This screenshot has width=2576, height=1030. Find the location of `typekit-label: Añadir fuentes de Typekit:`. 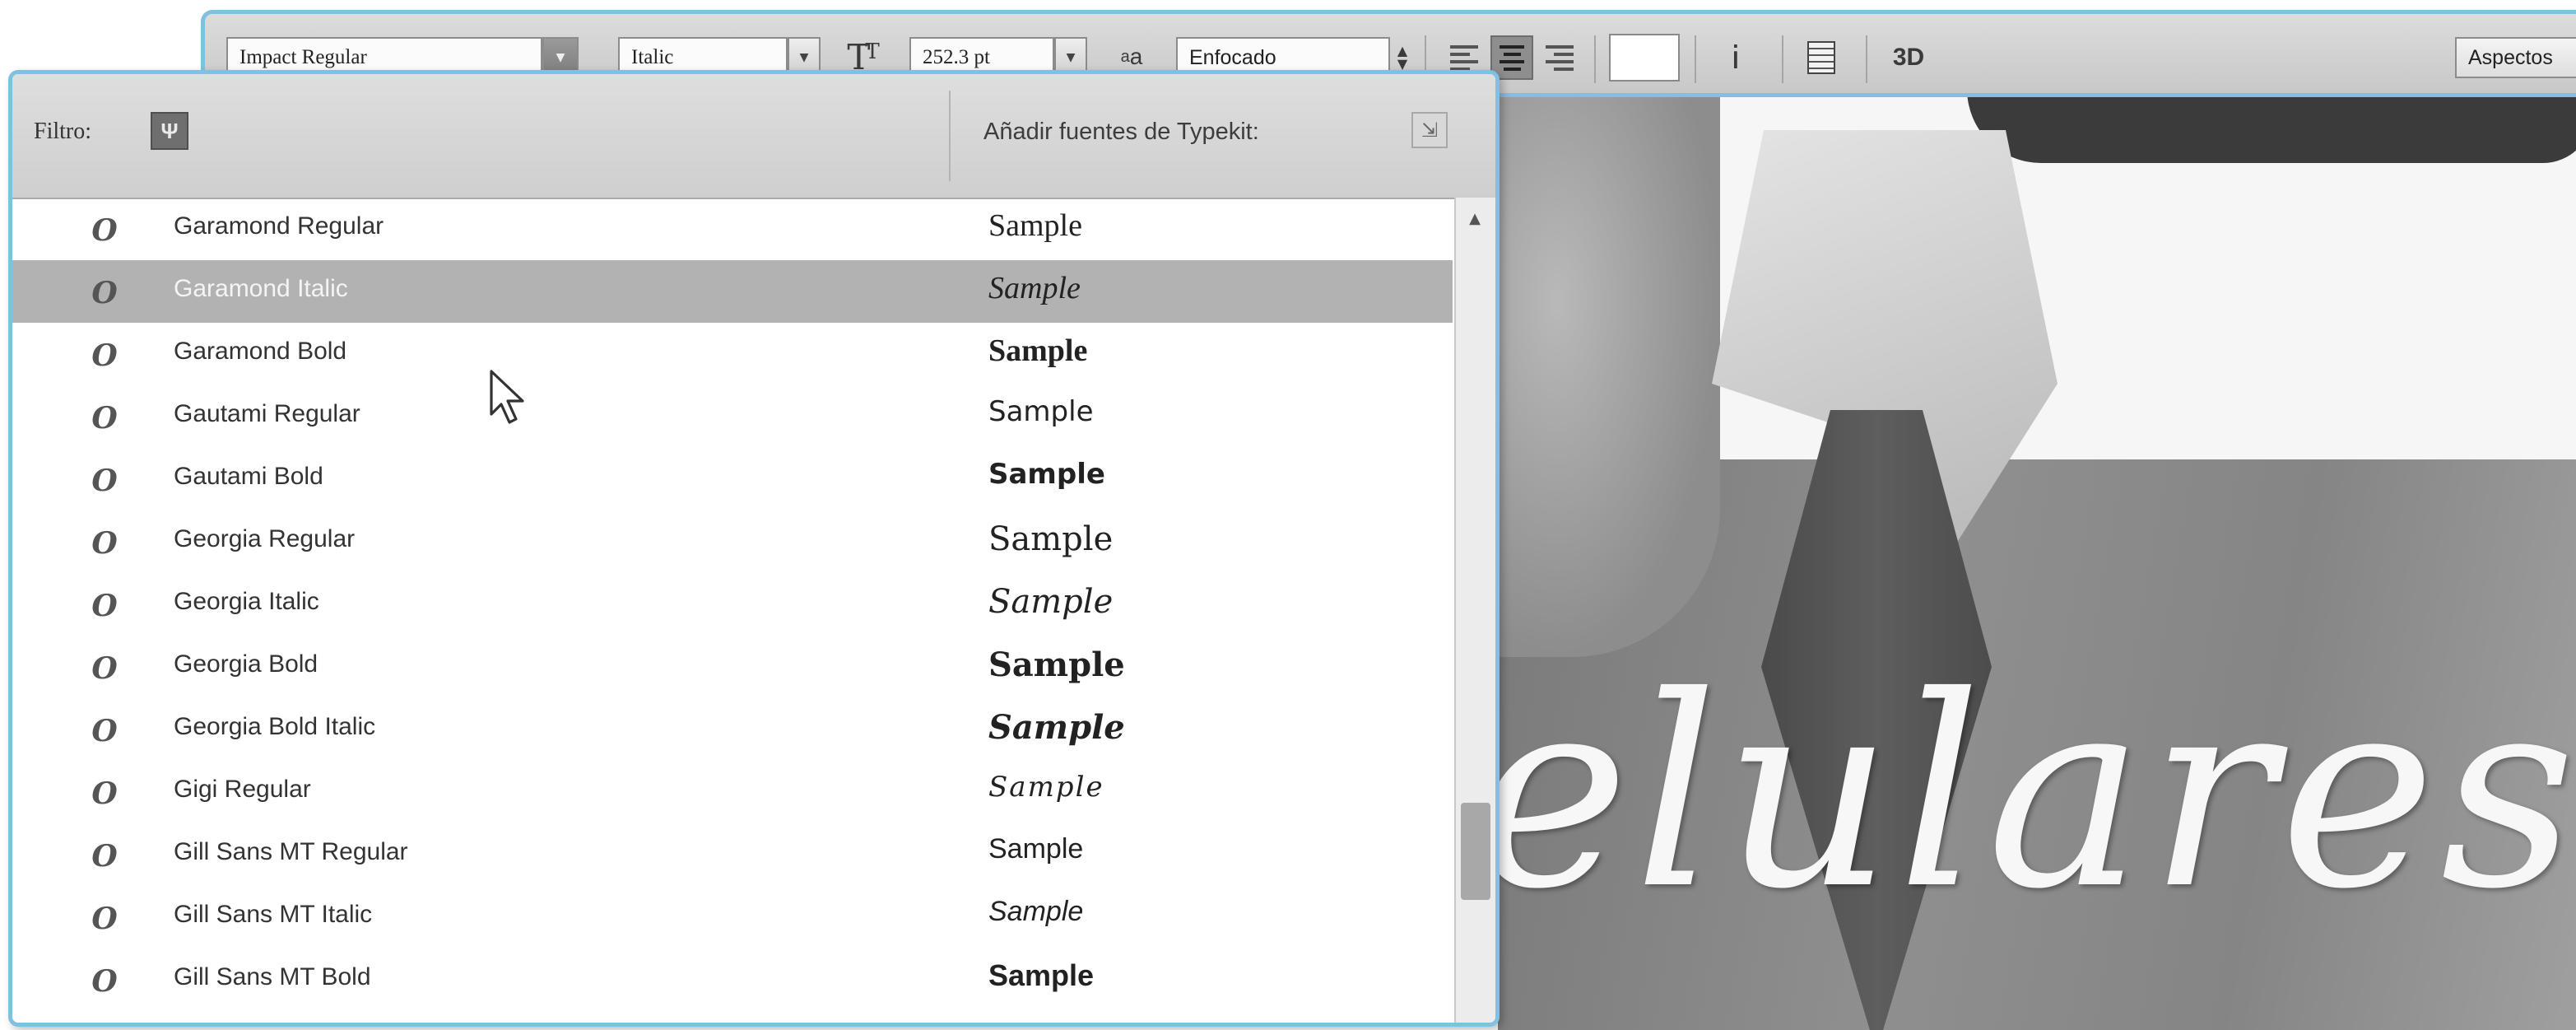

typekit-label: Añadir fuentes de Typekit: is located at coordinates (1121, 132).